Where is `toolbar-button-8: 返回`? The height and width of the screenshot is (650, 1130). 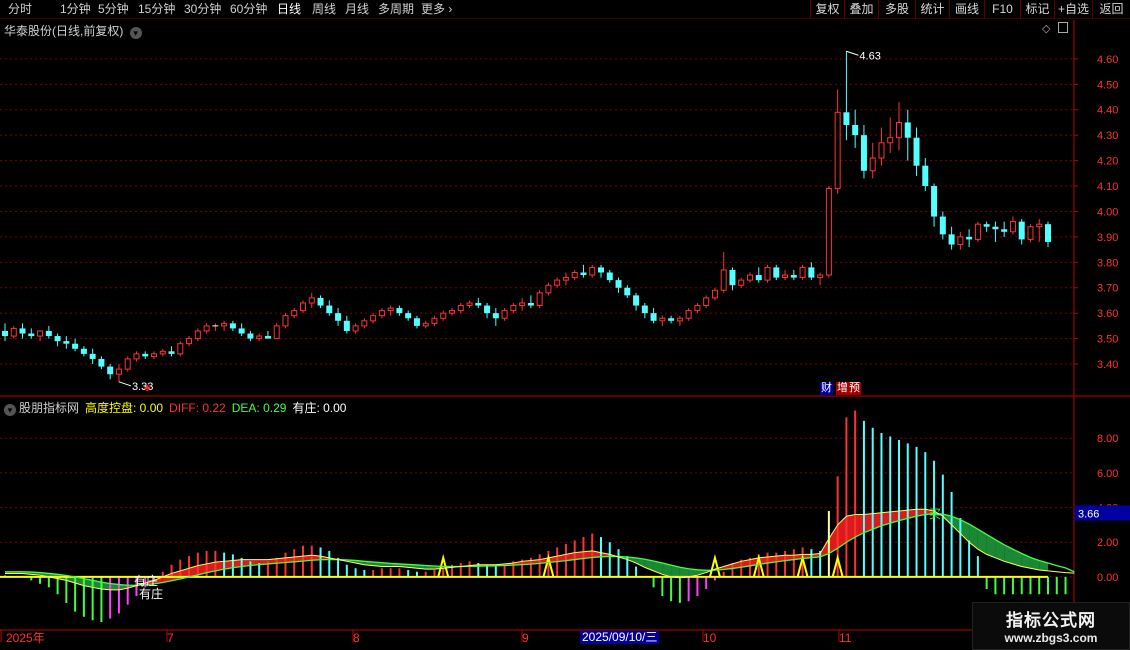 toolbar-button-8: 返回 is located at coordinates (1111, 9).